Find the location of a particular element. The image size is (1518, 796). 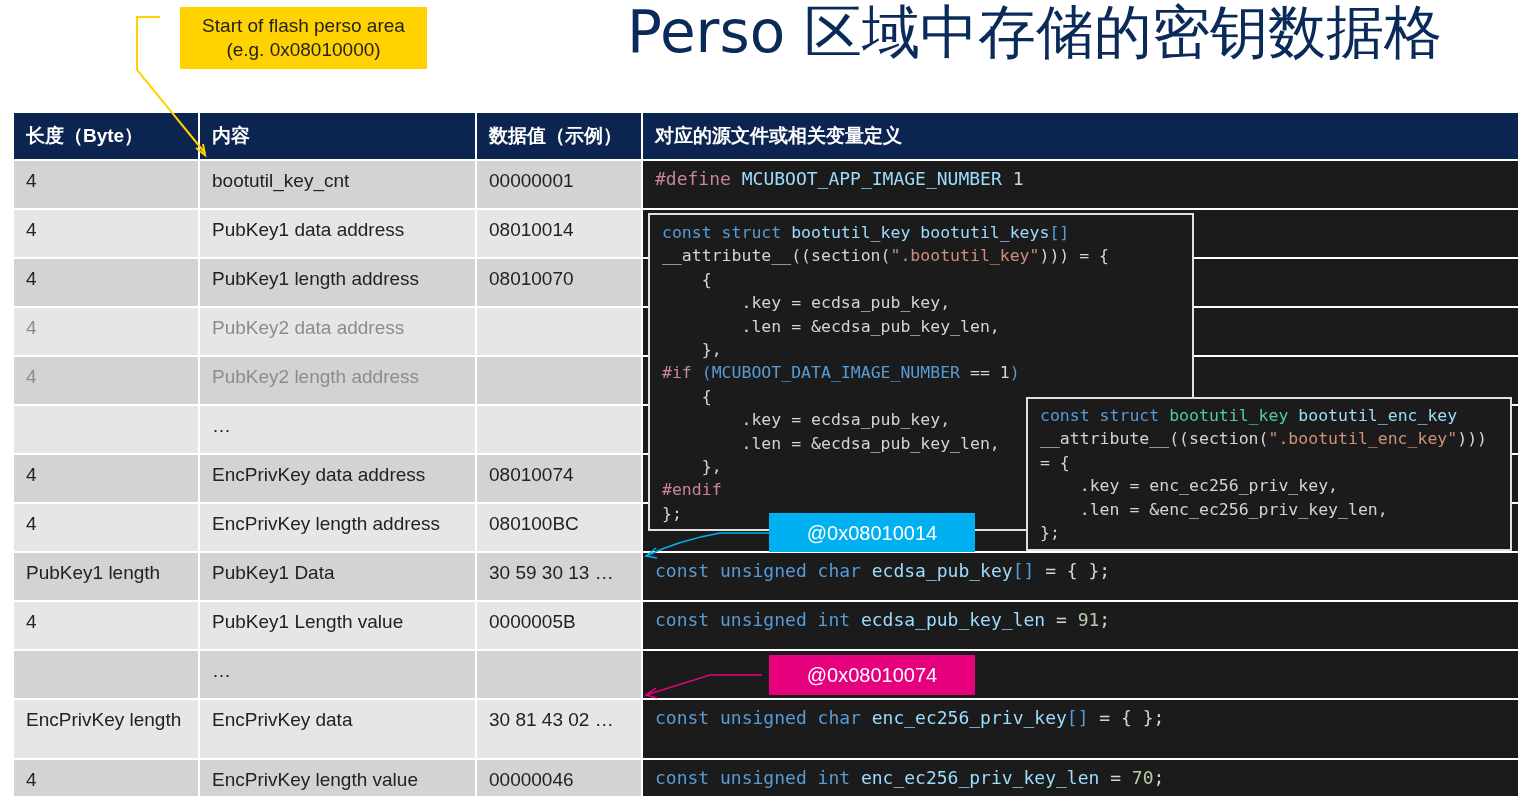

code-line: const unsigned char ecdsa_pub_key[] = { }; is located at coordinates (883, 571).